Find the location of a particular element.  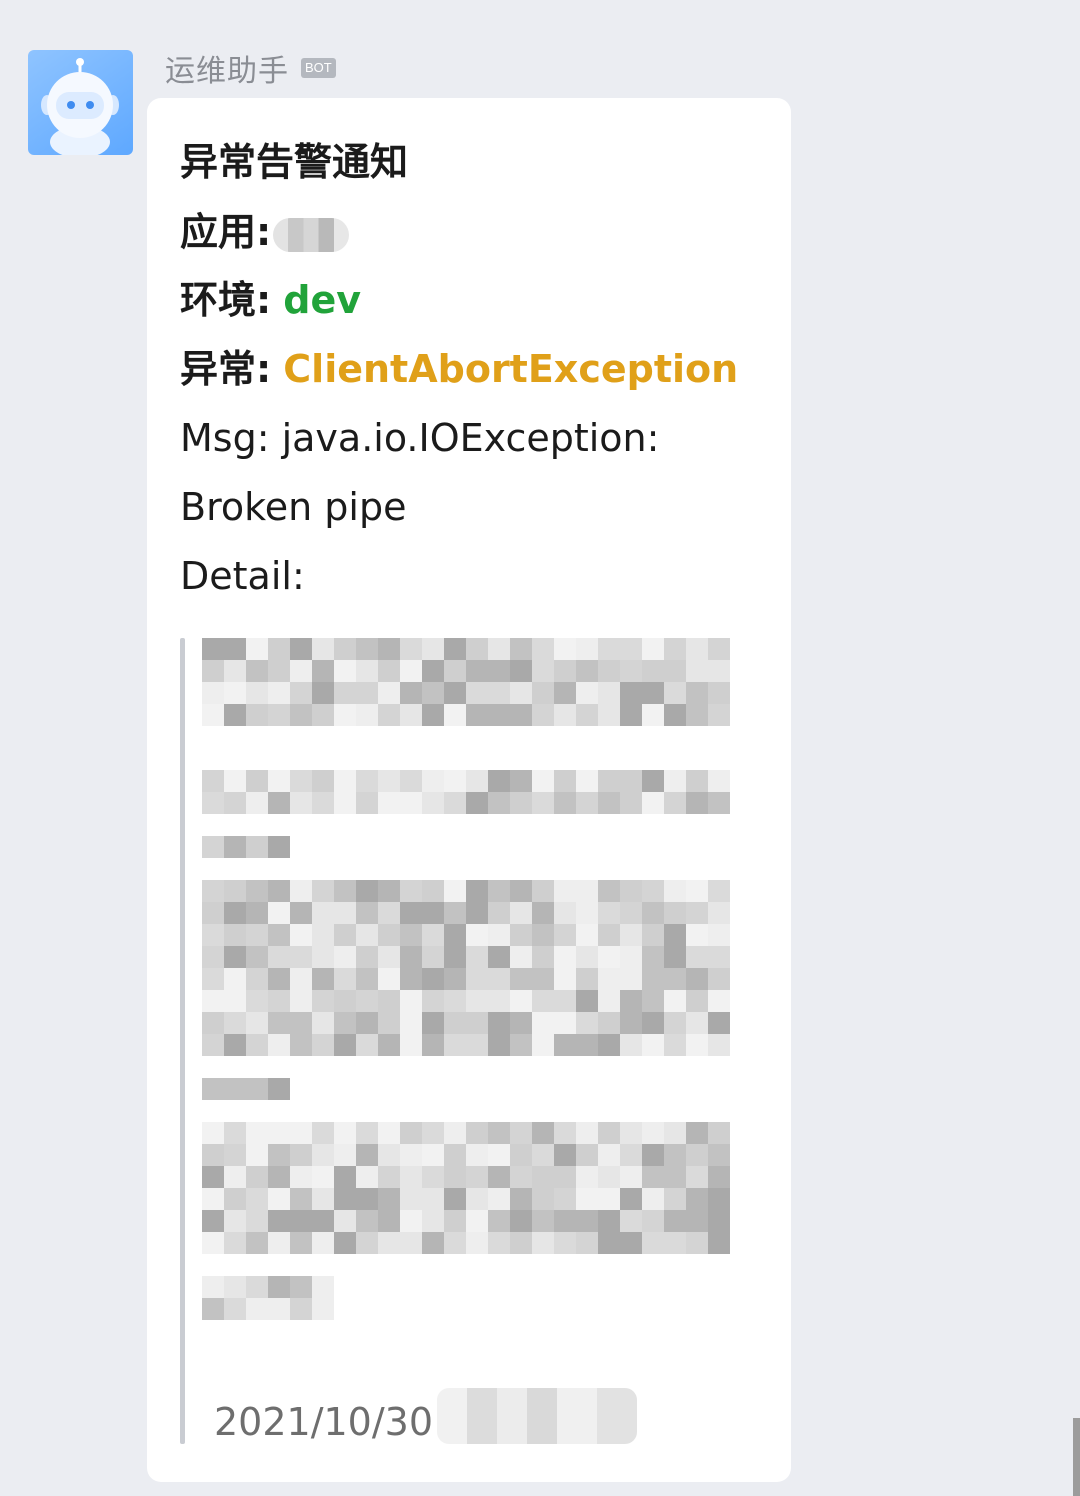

app-label: 应用: is located at coordinates (226, 232).